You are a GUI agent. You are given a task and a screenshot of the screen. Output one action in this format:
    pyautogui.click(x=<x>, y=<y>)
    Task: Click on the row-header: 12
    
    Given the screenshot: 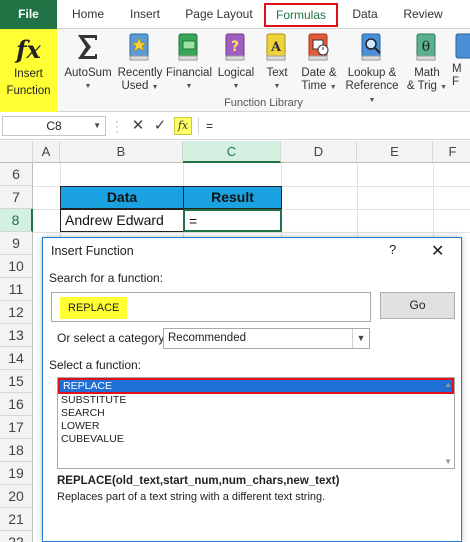 What is the action you would take?
    pyautogui.click(x=16, y=312)
    